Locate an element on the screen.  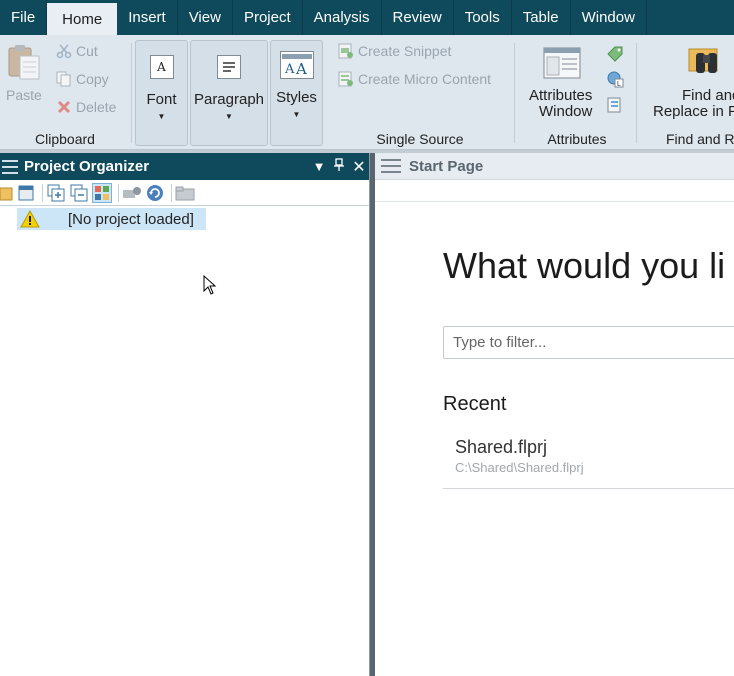
grid-view-icon is located at coordinates (102, 192).